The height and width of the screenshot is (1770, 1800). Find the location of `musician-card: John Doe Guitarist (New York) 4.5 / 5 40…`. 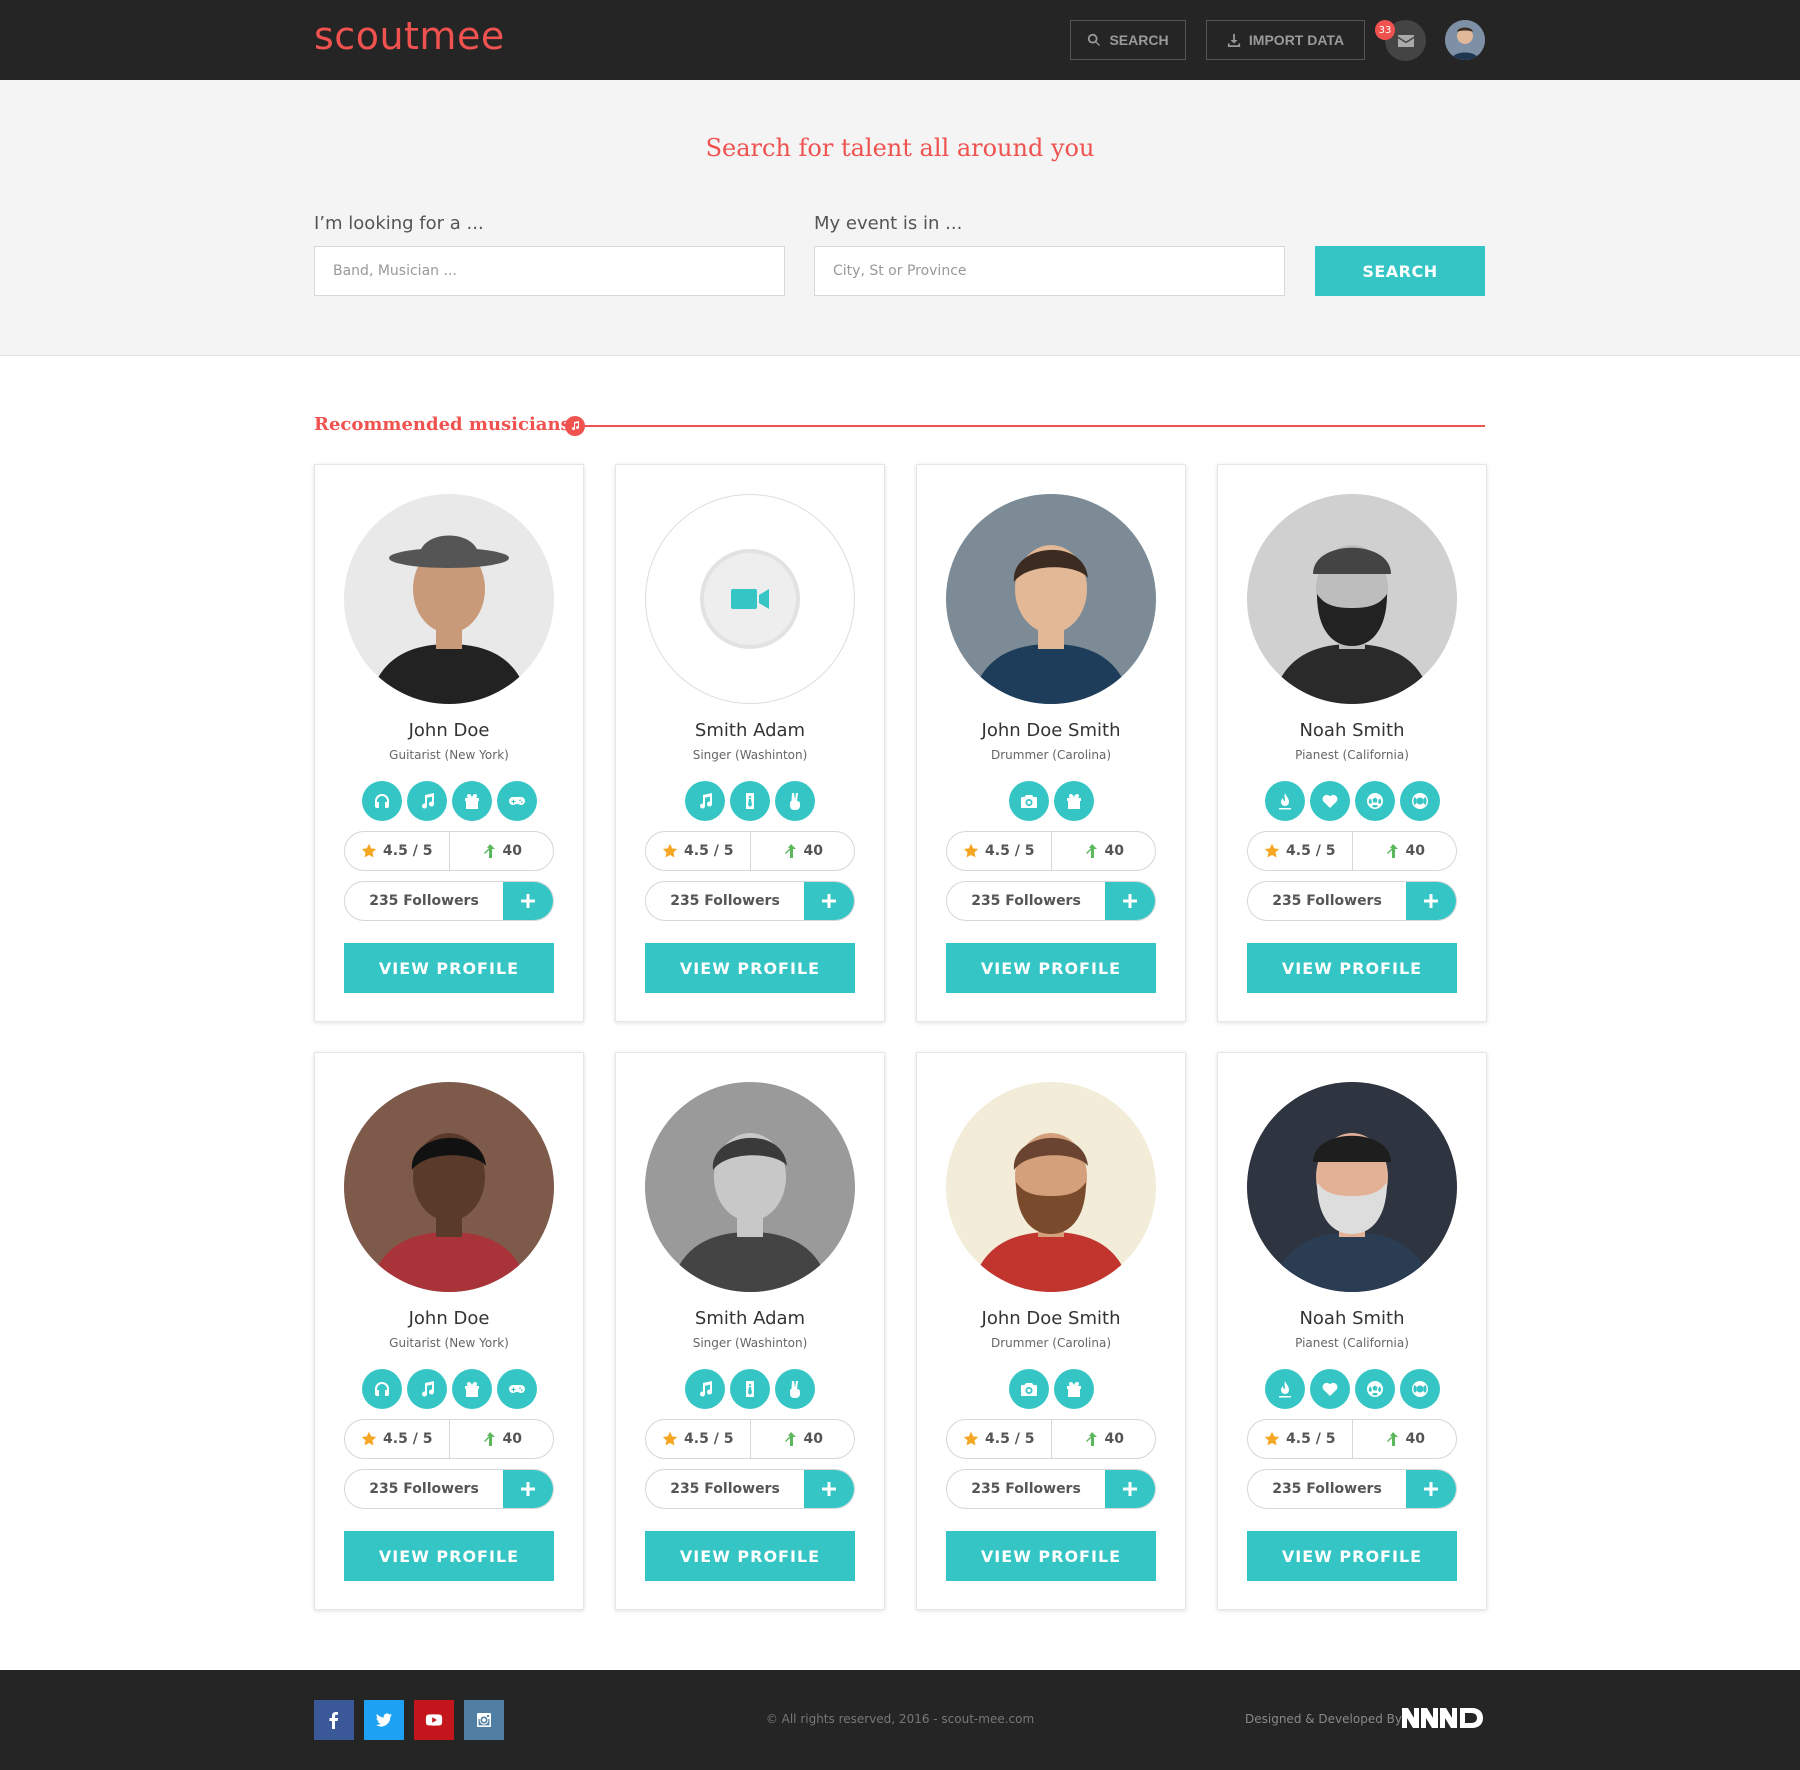

musician-card: John Doe Guitarist (New York) 4.5 / 5 40… is located at coordinates (449, 1331).